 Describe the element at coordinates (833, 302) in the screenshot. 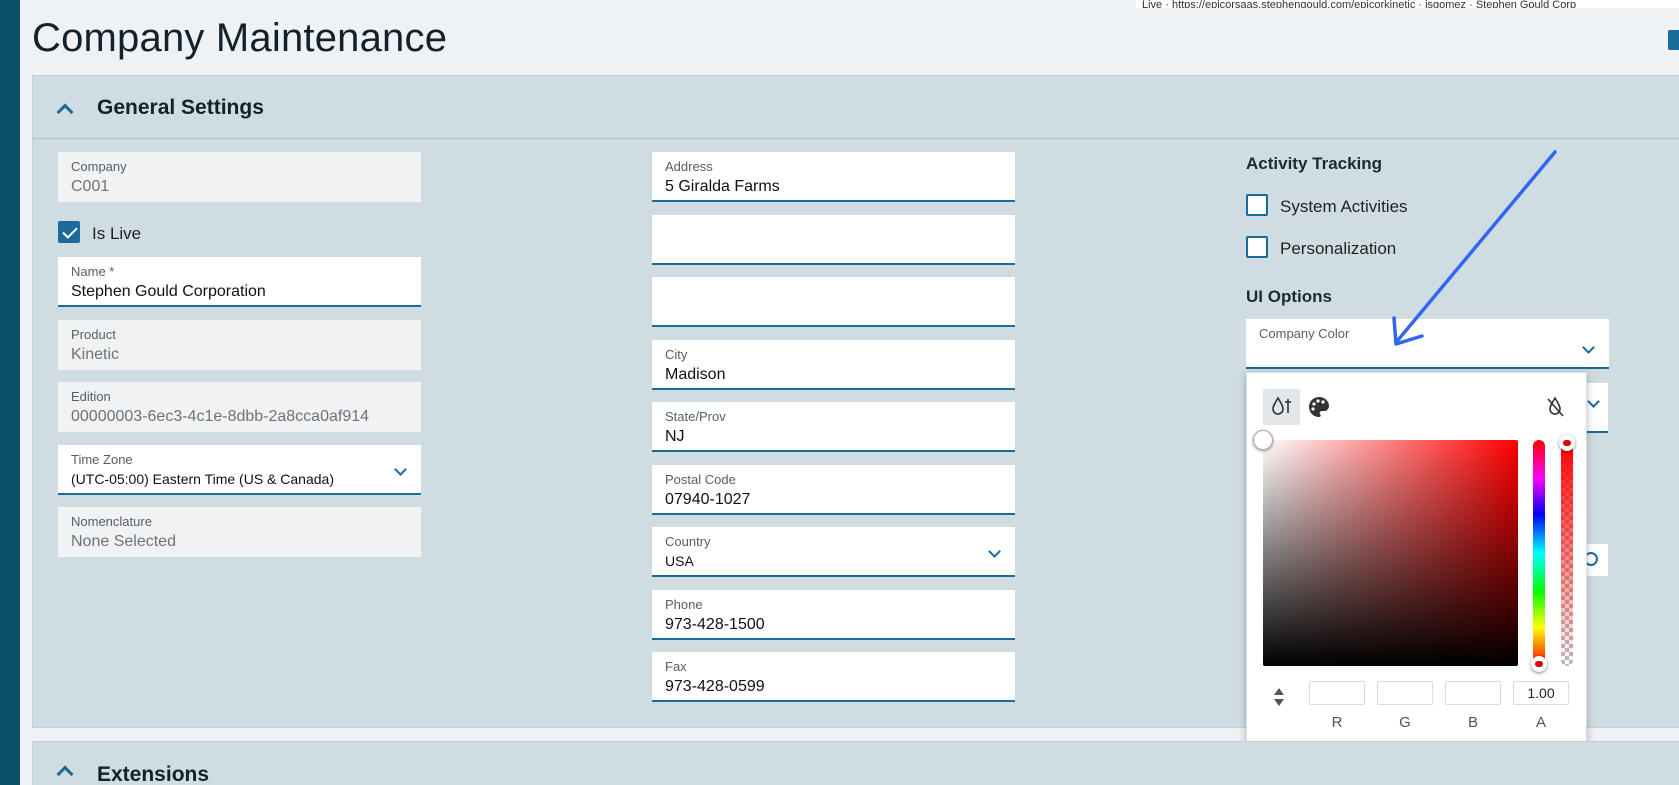

I see `address-line3-field` at that location.